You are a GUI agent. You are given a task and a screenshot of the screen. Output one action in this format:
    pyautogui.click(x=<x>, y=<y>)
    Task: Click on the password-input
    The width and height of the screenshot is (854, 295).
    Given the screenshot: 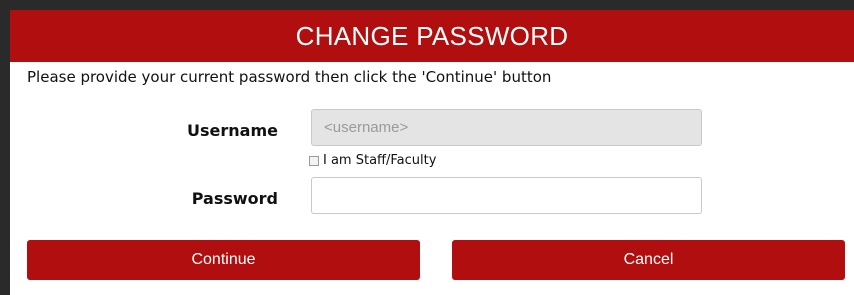 What is the action you would take?
    pyautogui.click(x=506, y=195)
    